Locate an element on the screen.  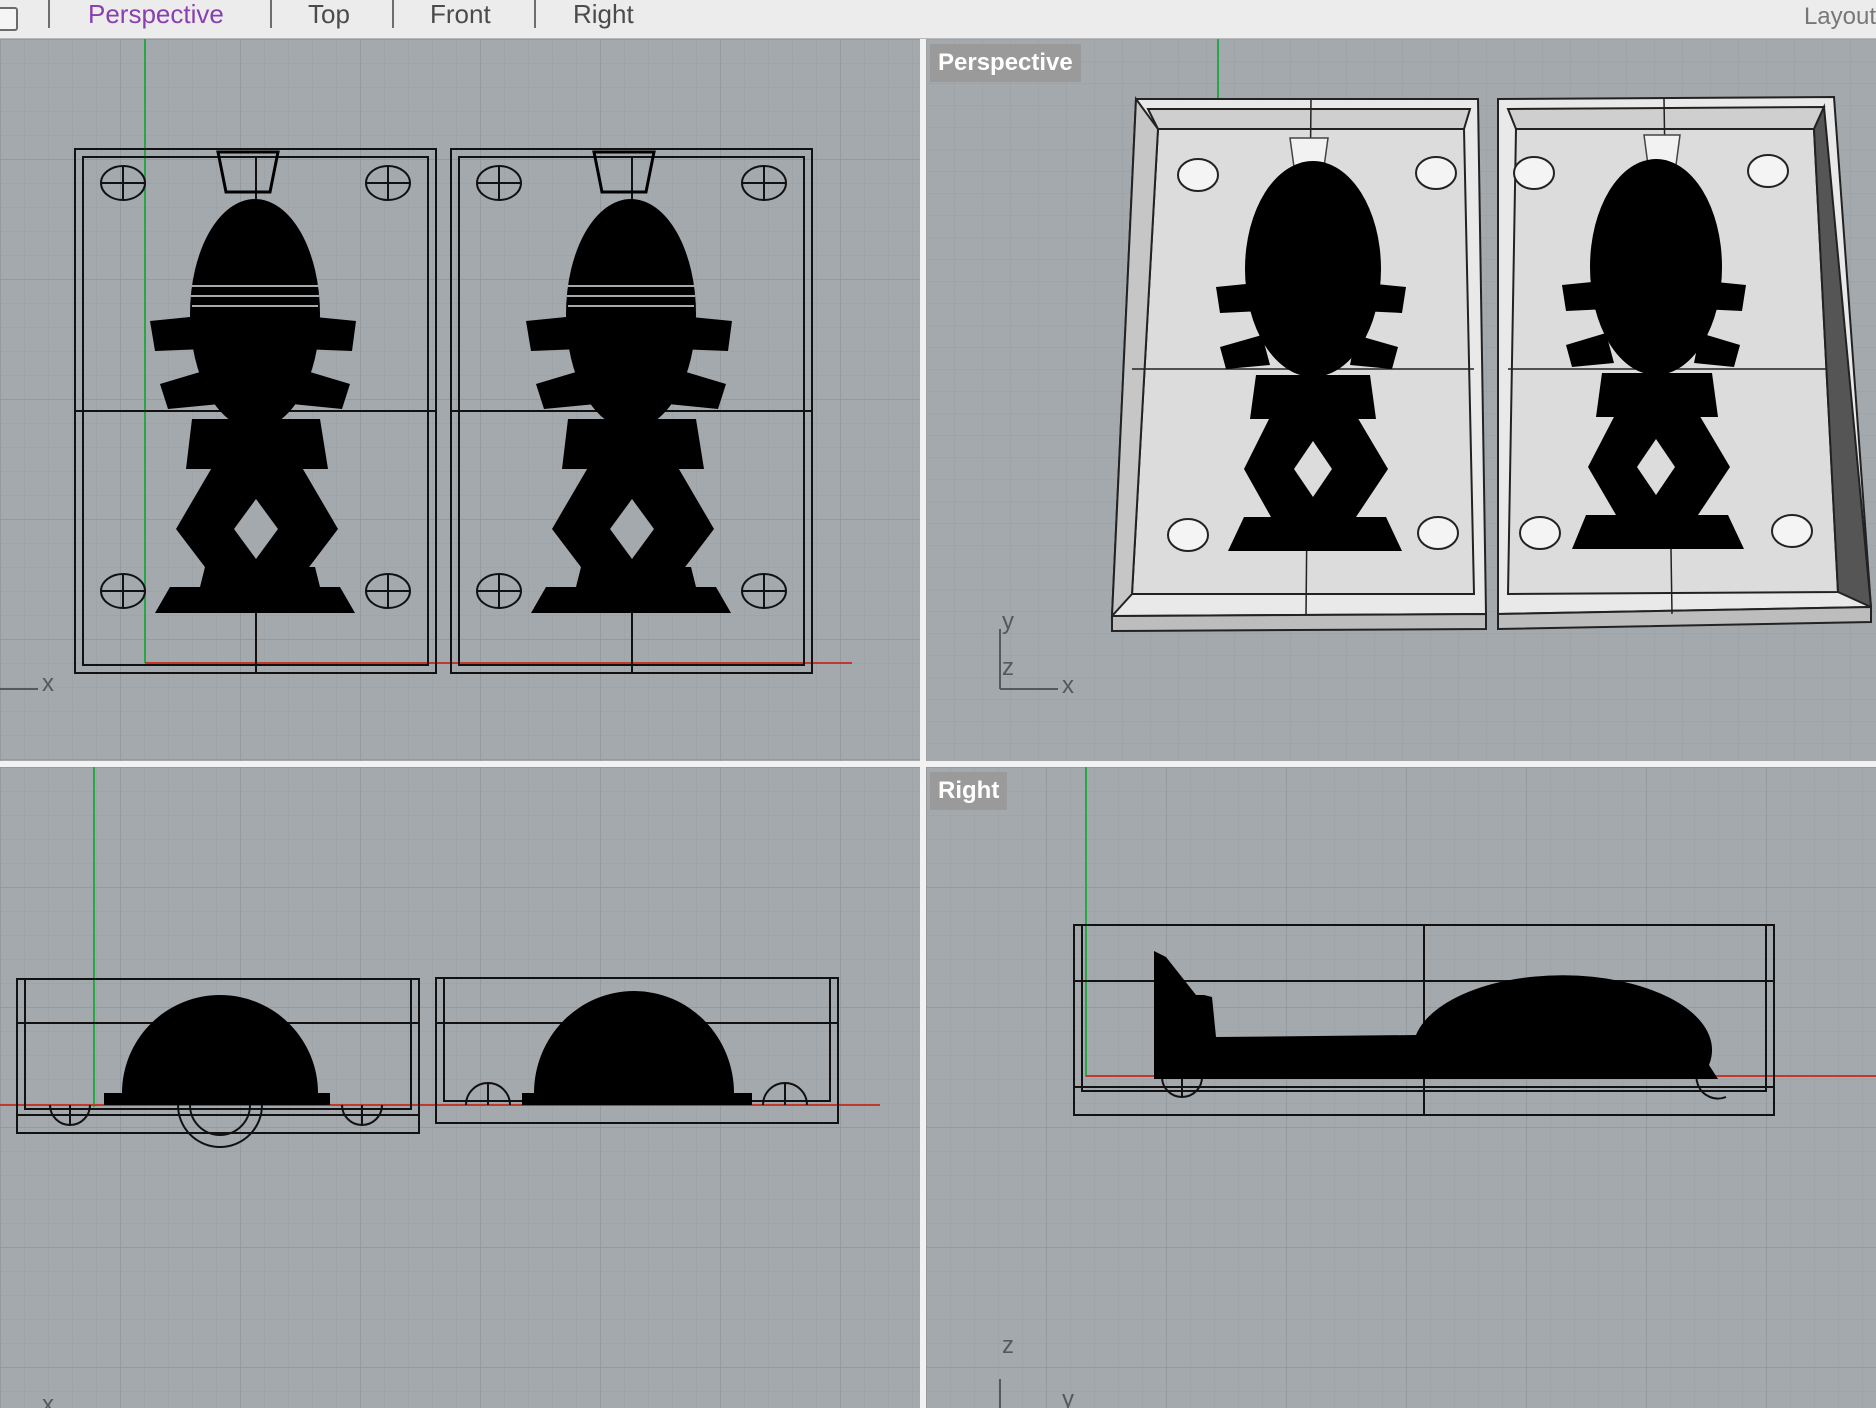
tab-top: Top is located at coordinates (329, 14).